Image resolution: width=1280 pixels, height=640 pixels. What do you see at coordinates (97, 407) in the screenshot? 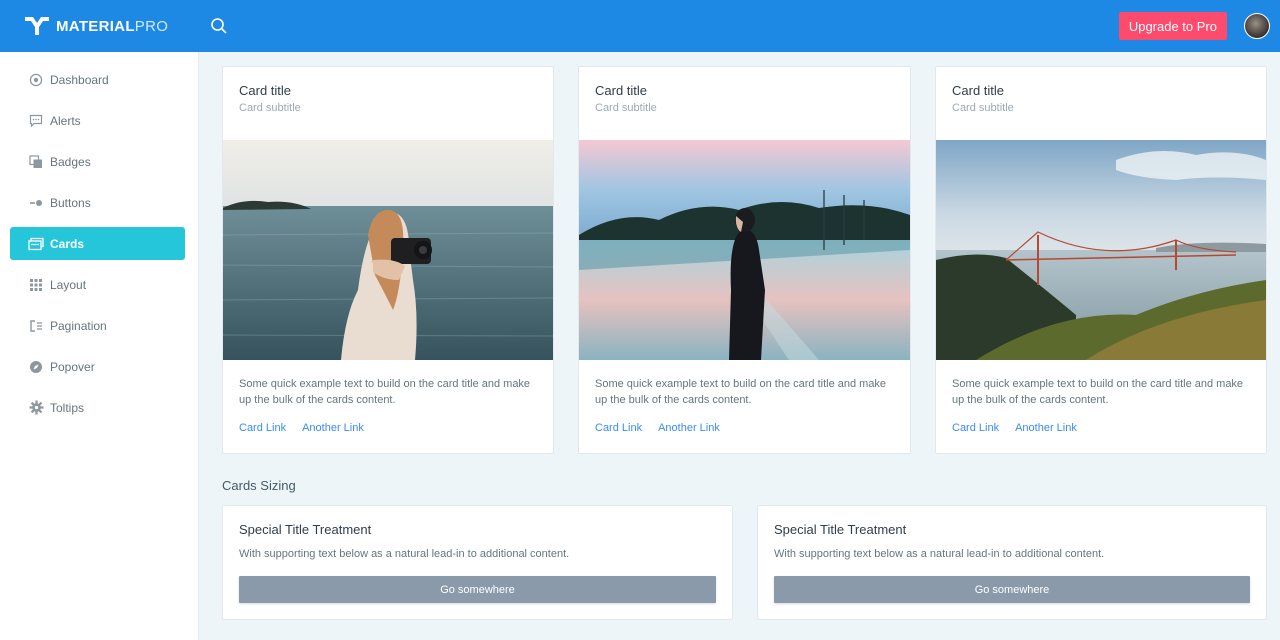
I see `sidebar-item-tooltips: Toltips` at bounding box center [97, 407].